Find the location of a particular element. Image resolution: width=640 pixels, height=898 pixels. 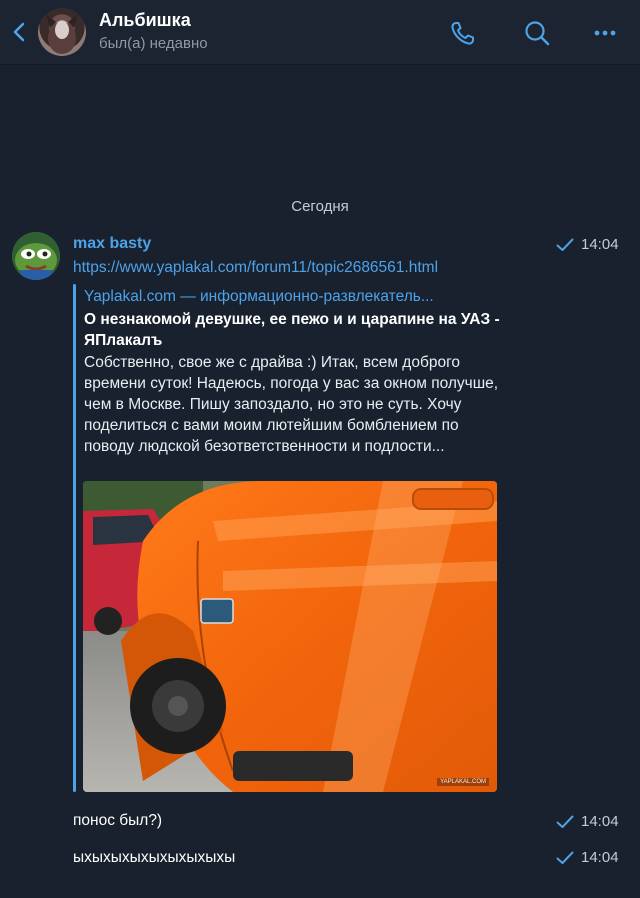

back-button is located at coordinates (19, 32).